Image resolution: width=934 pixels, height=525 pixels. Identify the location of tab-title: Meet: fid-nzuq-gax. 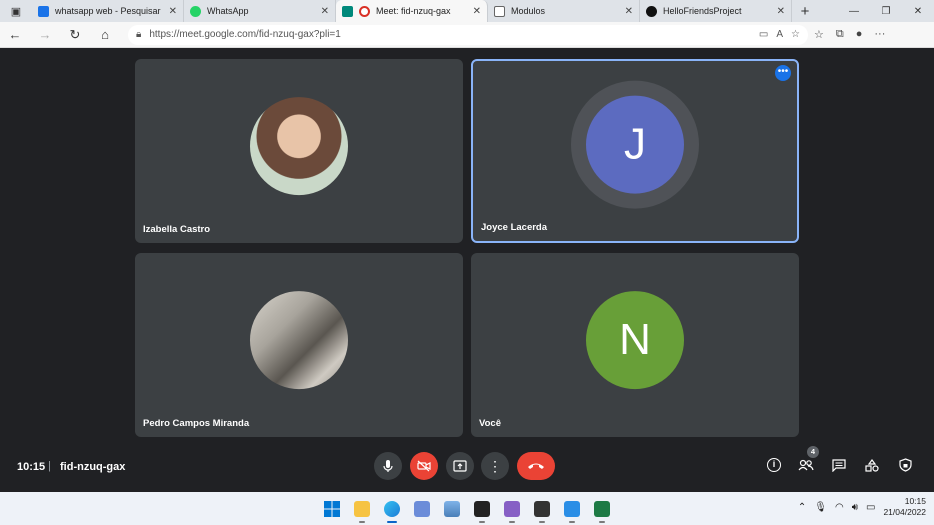
(413, 11).